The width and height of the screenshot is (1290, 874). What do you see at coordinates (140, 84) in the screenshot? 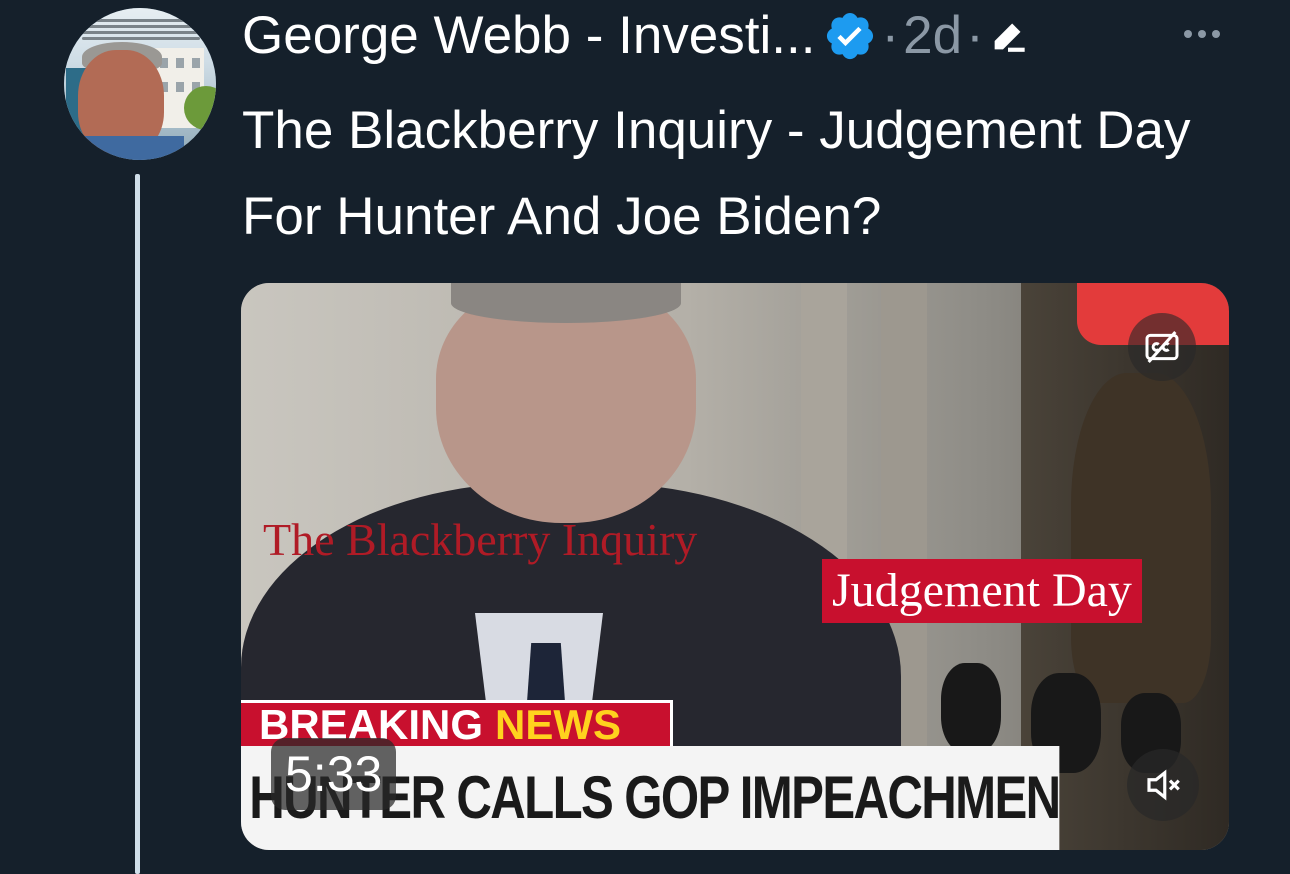
I see `author-avatar` at bounding box center [140, 84].